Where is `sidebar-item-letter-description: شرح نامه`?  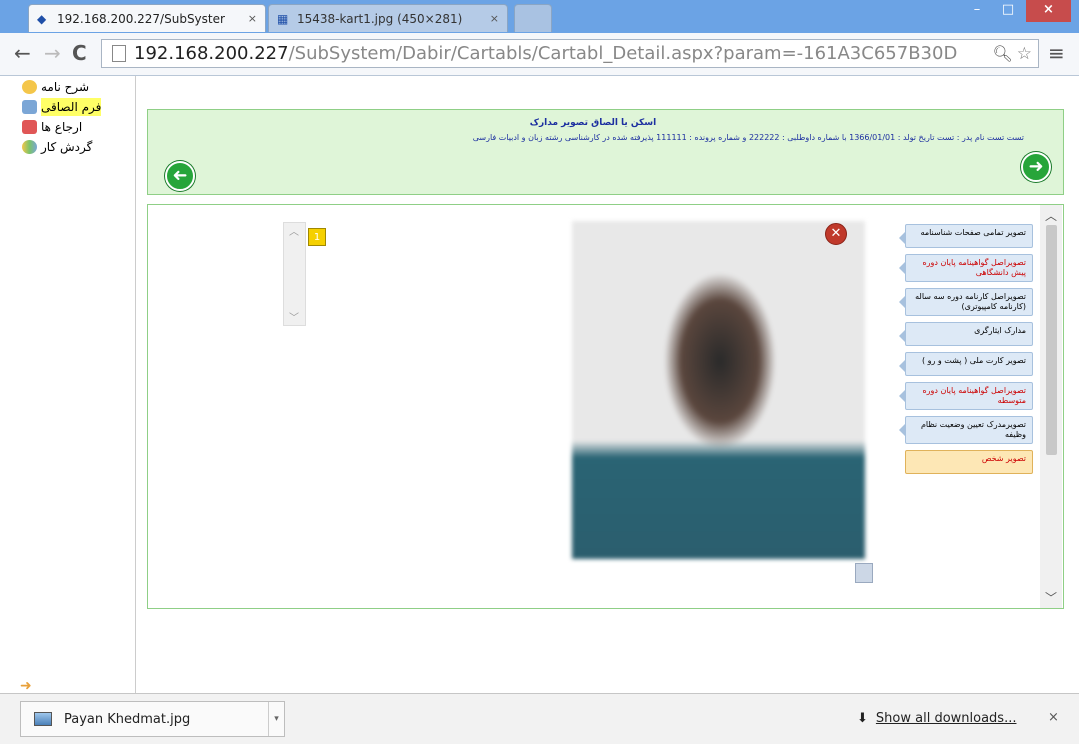 sidebar-item-letter-description: شرح نامه is located at coordinates (76, 87).